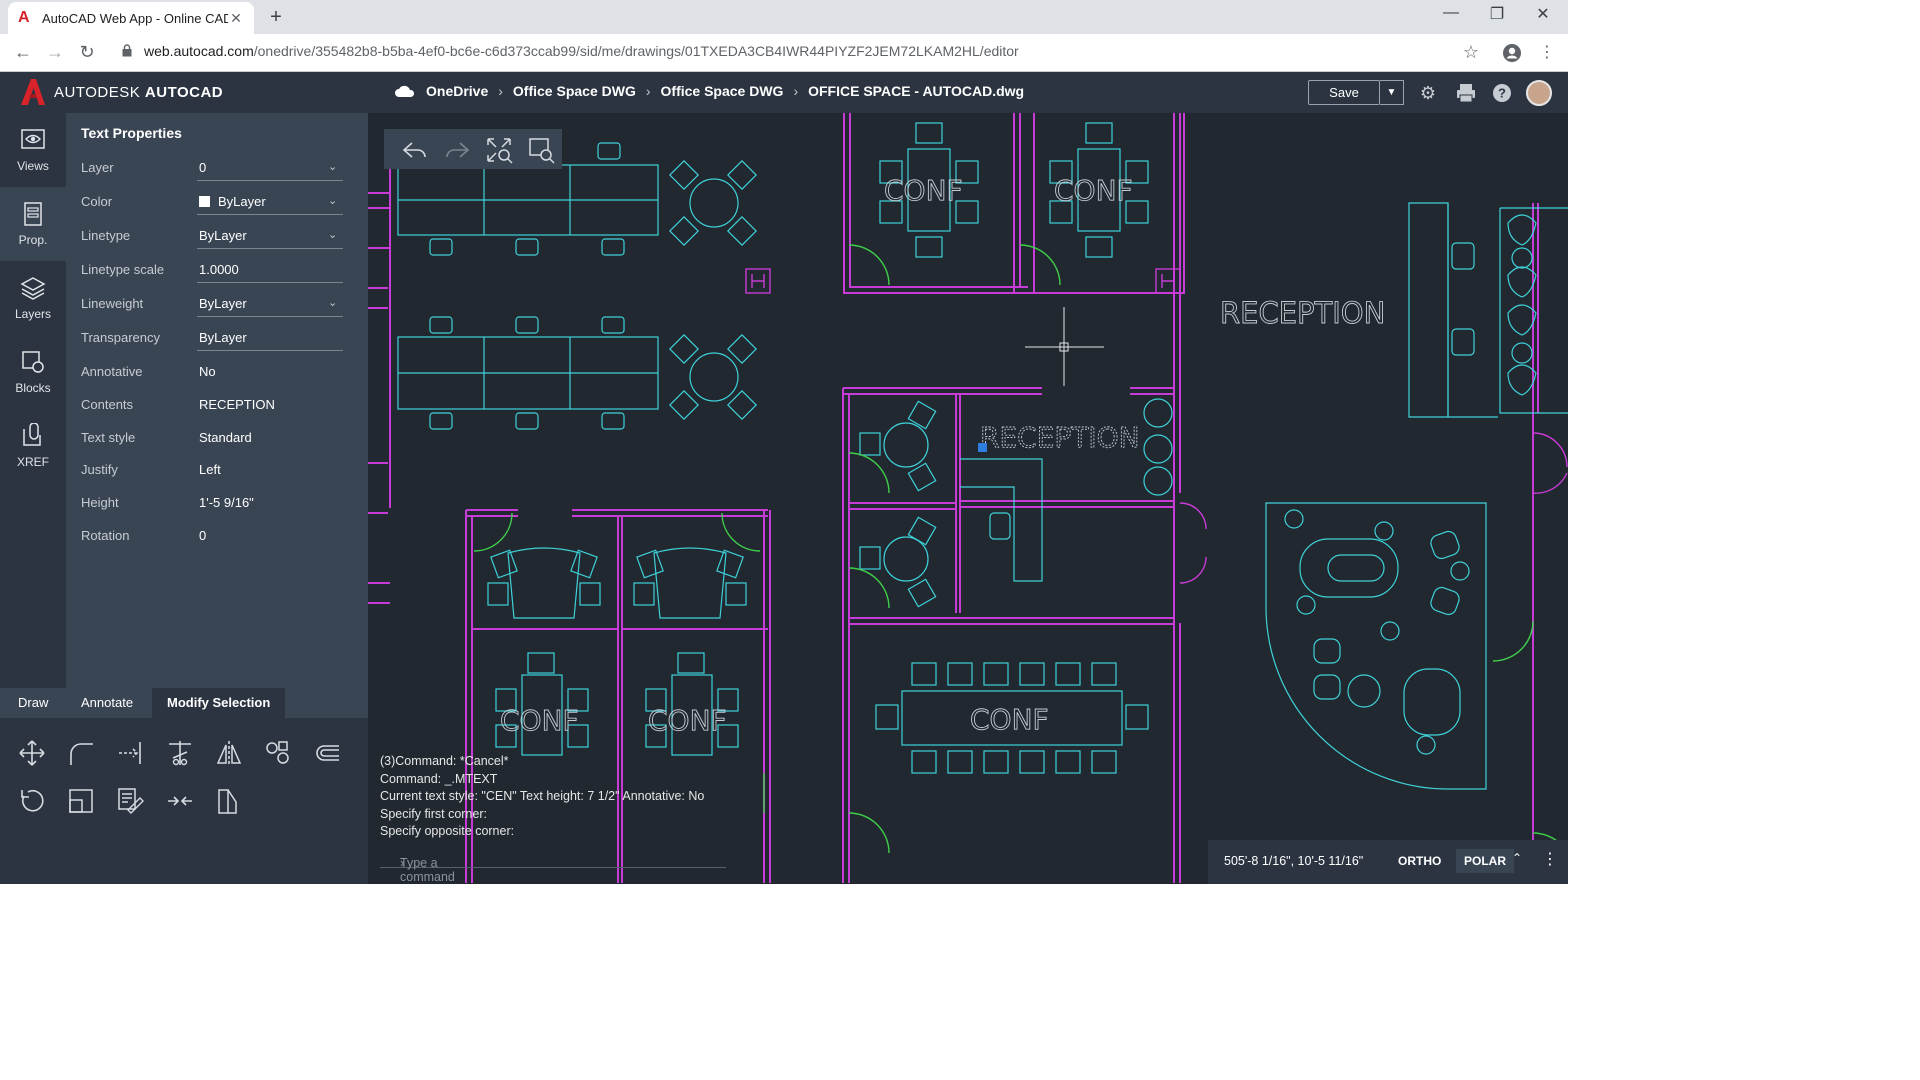  What do you see at coordinates (1451, 13) in the screenshot?
I see `minimize-window-icon: —` at bounding box center [1451, 13].